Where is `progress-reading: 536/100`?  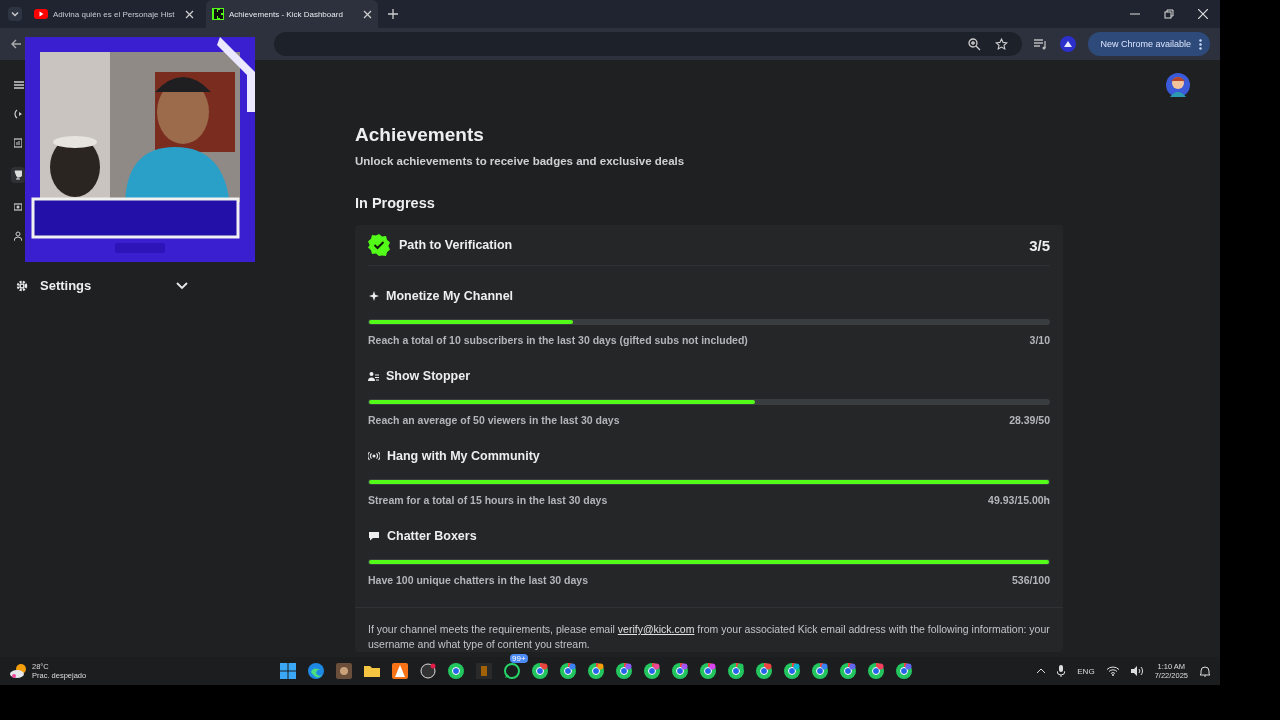 progress-reading: 536/100 is located at coordinates (1031, 580).